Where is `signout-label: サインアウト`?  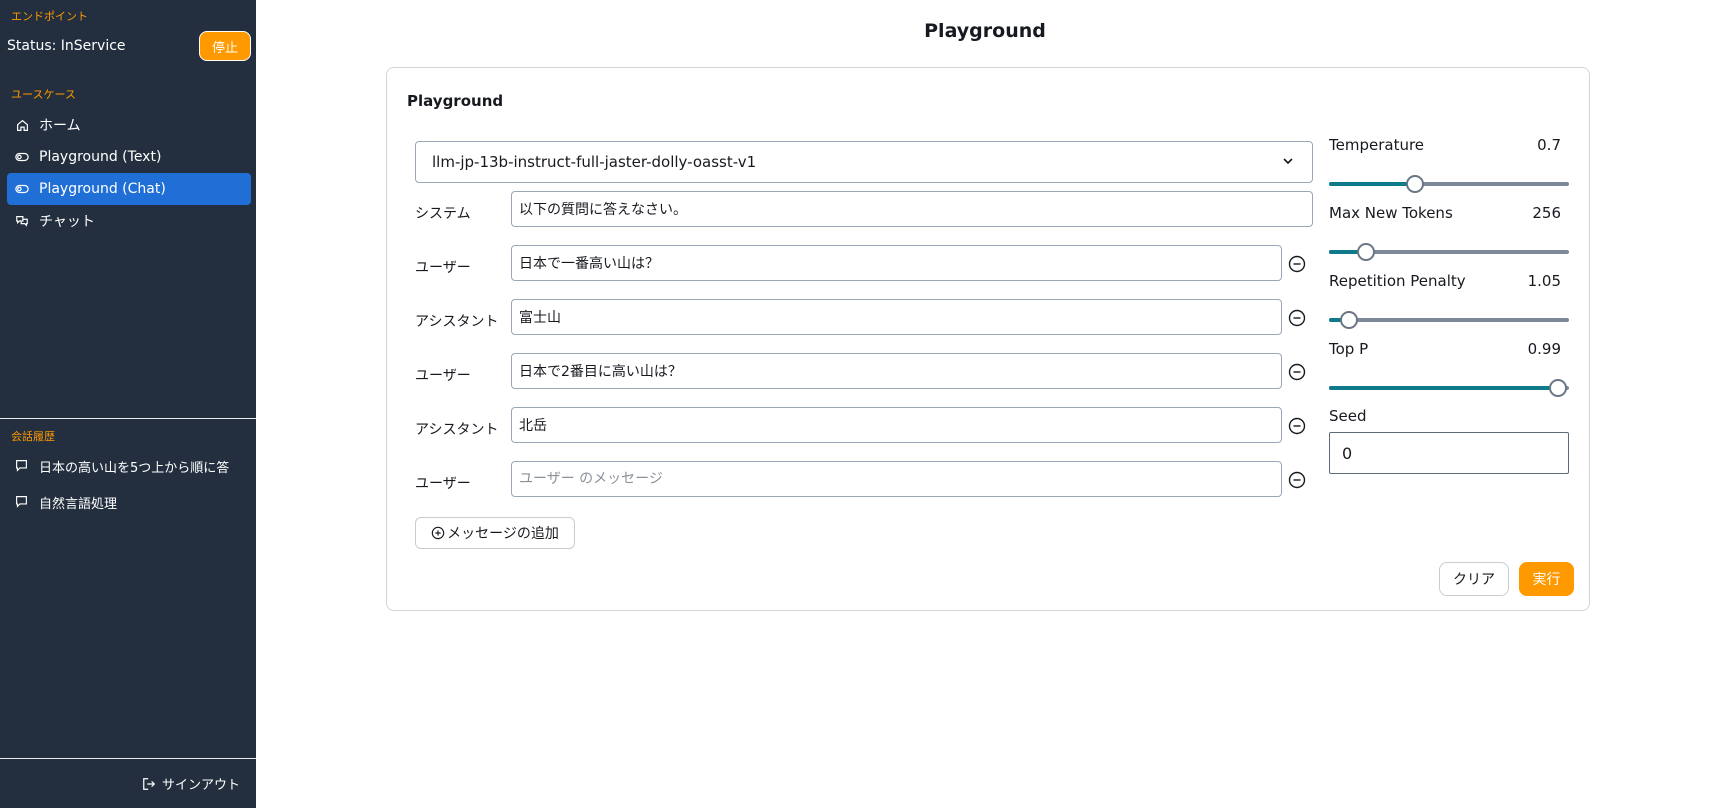
signout-label: サインアウト is located at coordinates (201, 785).